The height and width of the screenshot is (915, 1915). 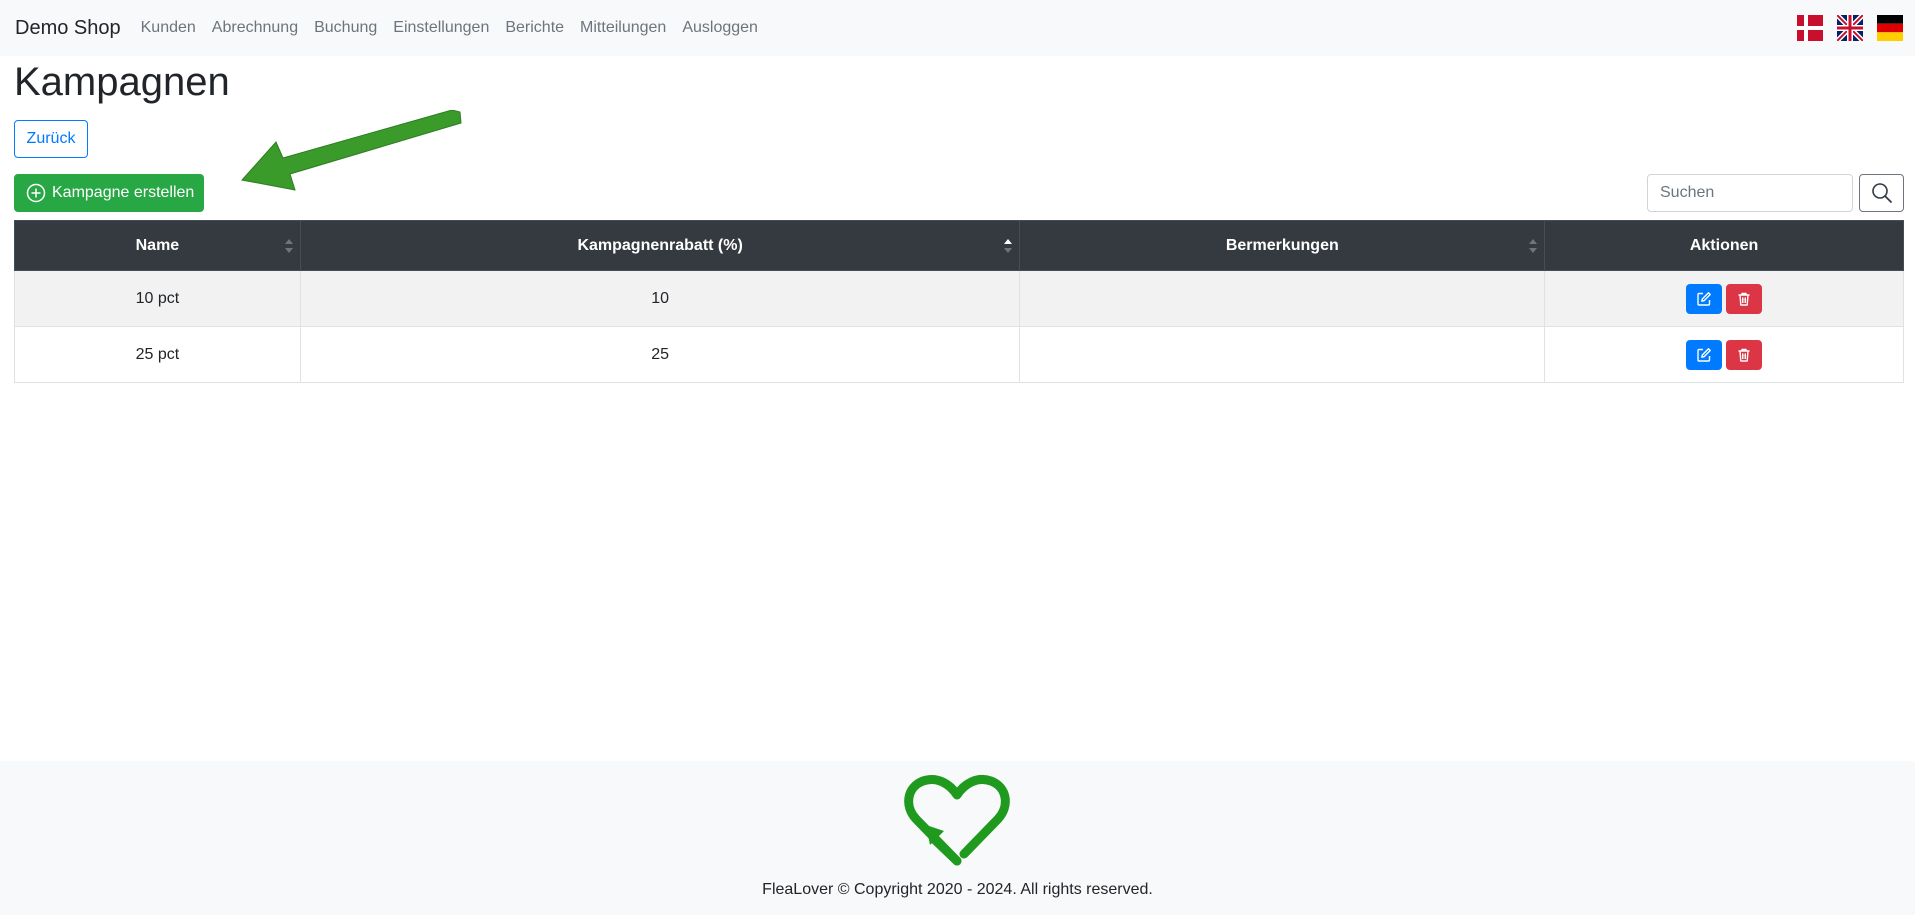 What do you see at coordinates (720, 28) in the screenshot?
I see `nav-link-ausloggen: Ausloggen` at bounding box center [720, 28].